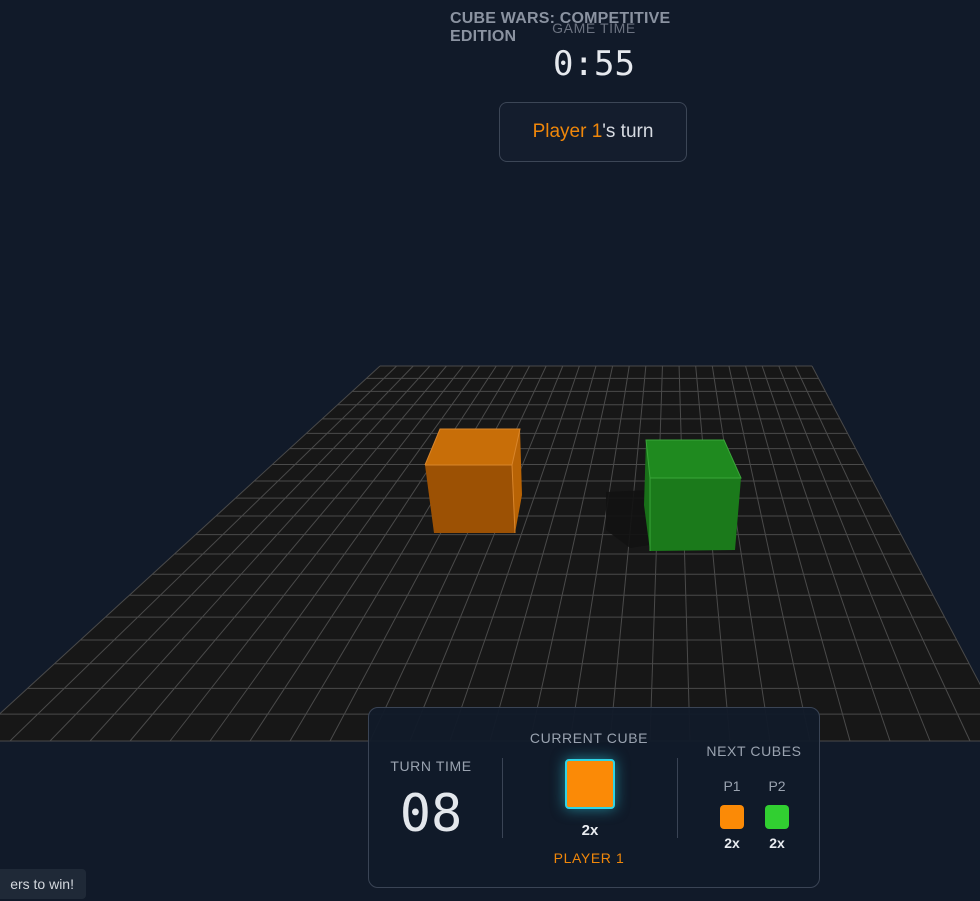 Image resolution: width=980 pixels, height=901 pixels. I want to click on turn-indicator: Player 1's turn, so click(593, 132).